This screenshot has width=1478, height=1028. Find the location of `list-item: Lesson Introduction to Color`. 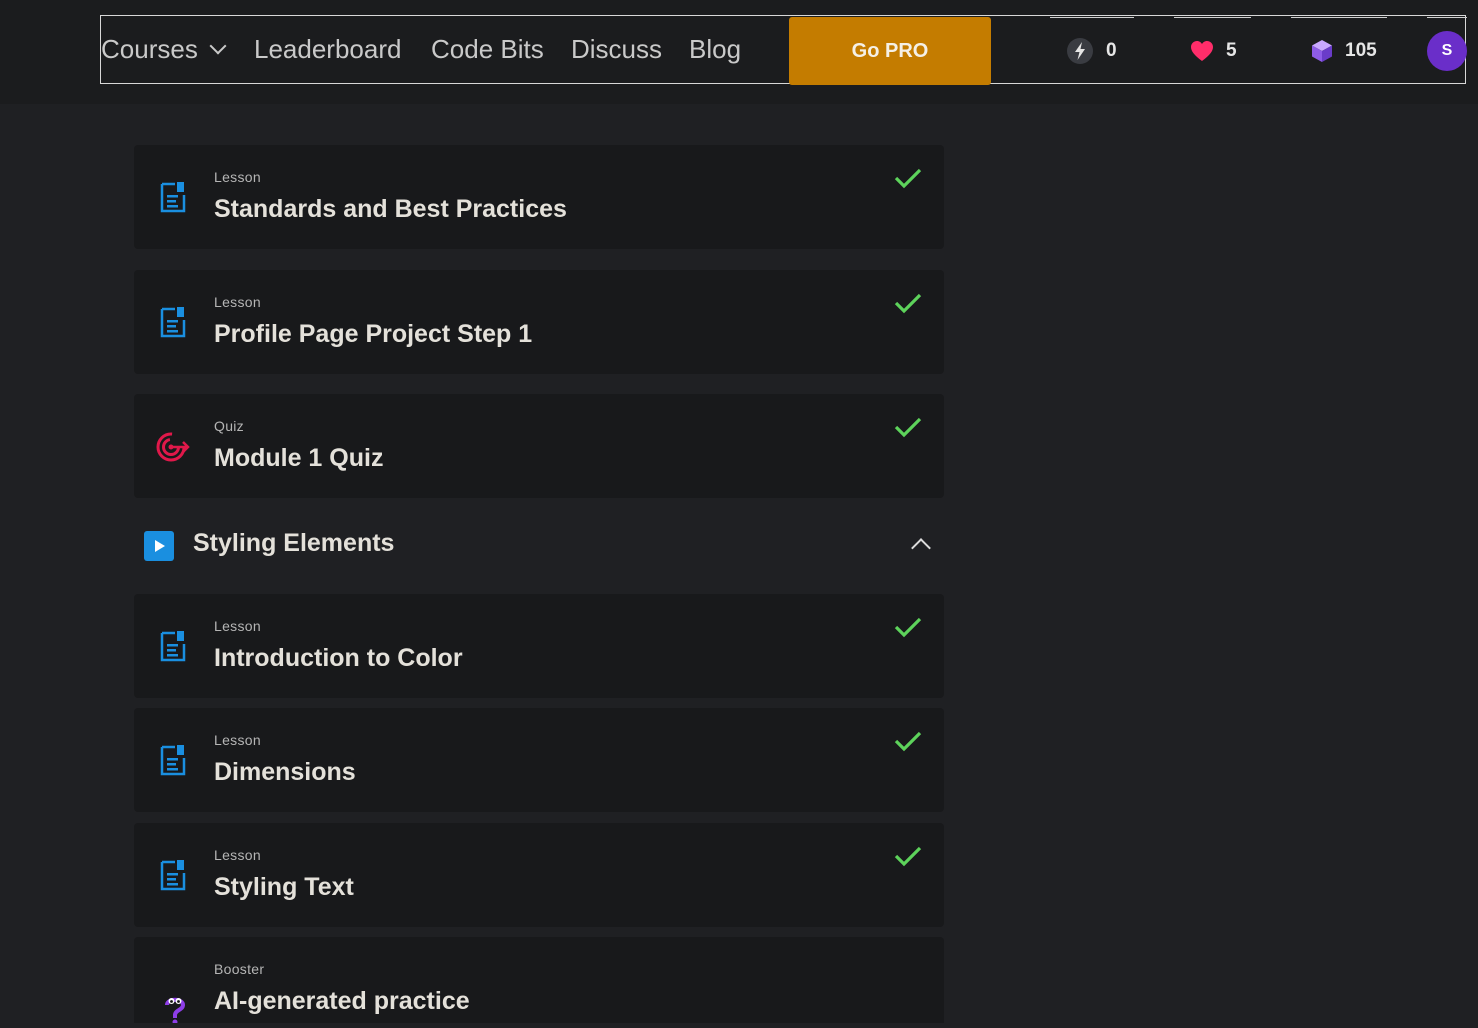

list-item: Lesson Introduction to Color is located at coordinates (539, 646).